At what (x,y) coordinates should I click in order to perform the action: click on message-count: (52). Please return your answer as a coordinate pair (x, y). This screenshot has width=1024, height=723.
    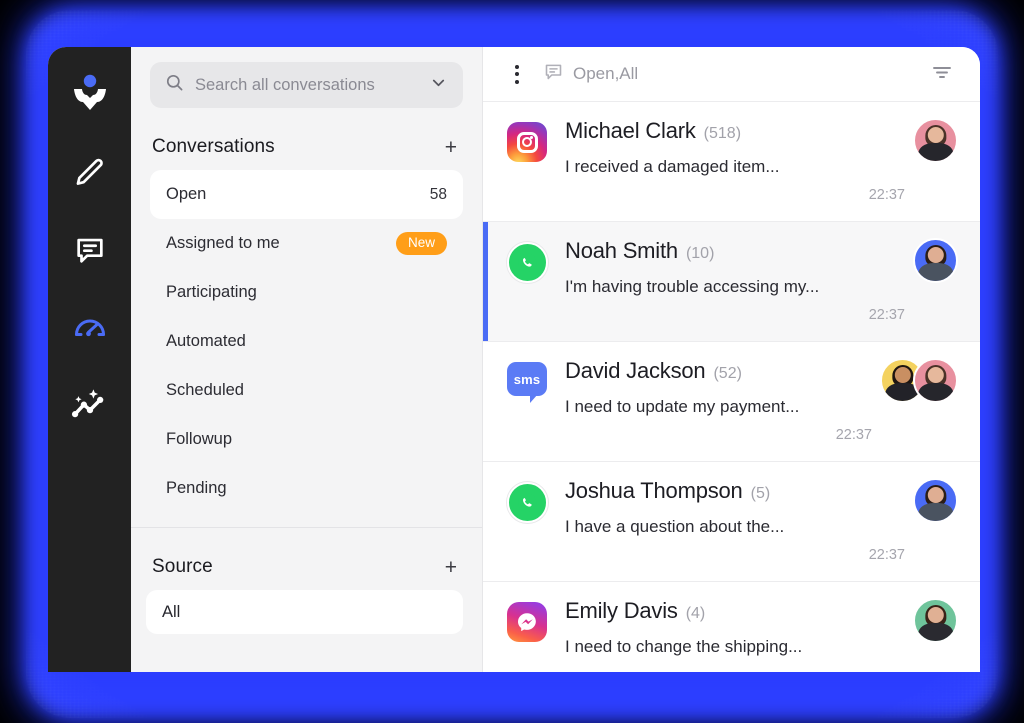
    Looking at the image, I should click on (727, 373).